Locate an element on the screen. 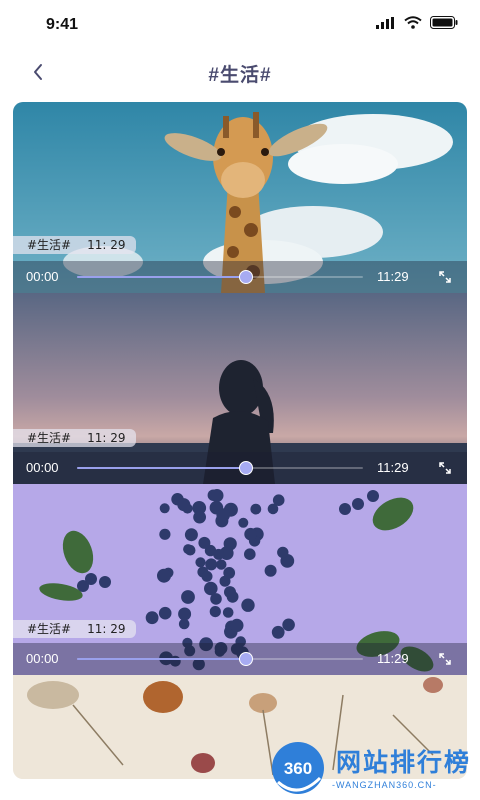  signal-icon is located at coordinates (385, 22).